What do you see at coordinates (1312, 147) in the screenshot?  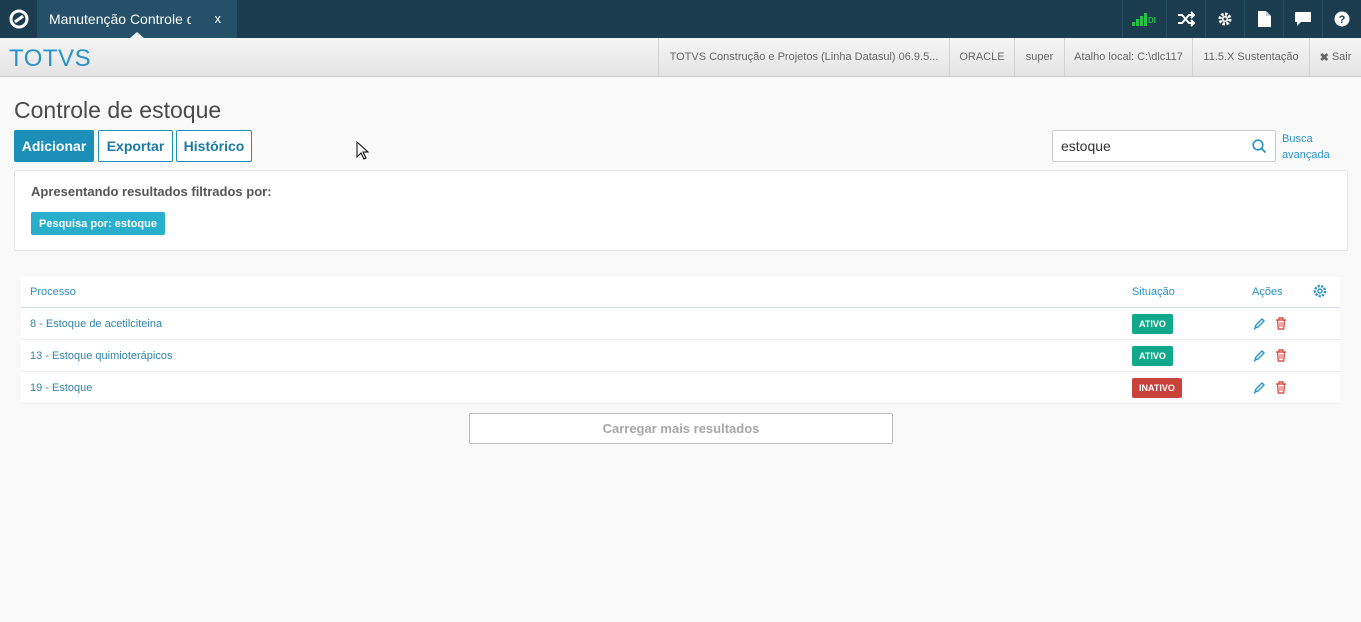 I see `advanced-search-link: Busca avançada` at bounding box center [1312, 147].